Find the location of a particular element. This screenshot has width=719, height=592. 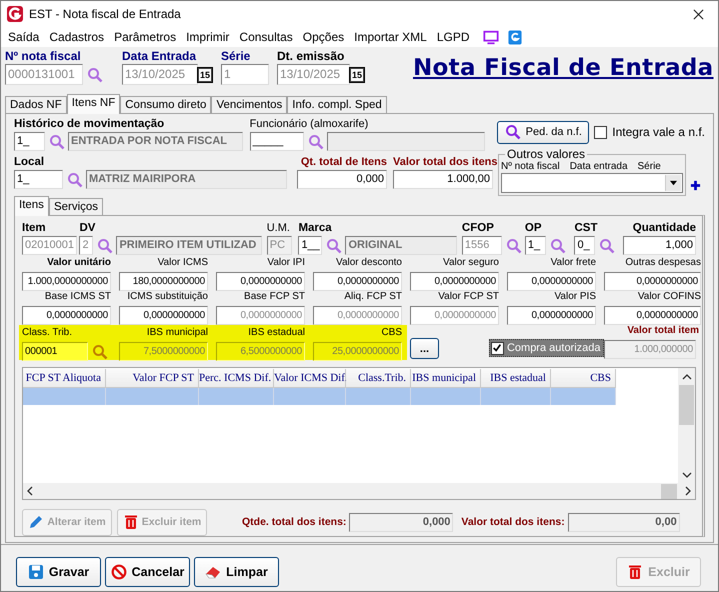

summary-field: 0,000 is located at coordinates (401, 522).